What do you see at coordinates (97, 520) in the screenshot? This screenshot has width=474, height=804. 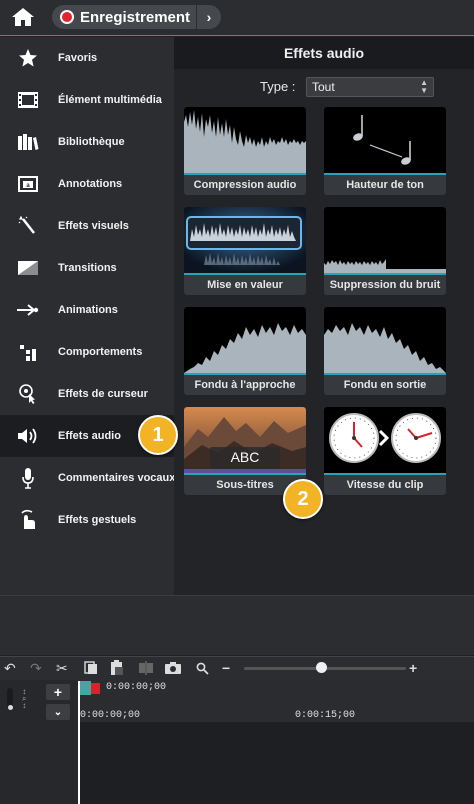 I see `sidebar-item-label: Effets gestuels` at bounding box center [97, 520].